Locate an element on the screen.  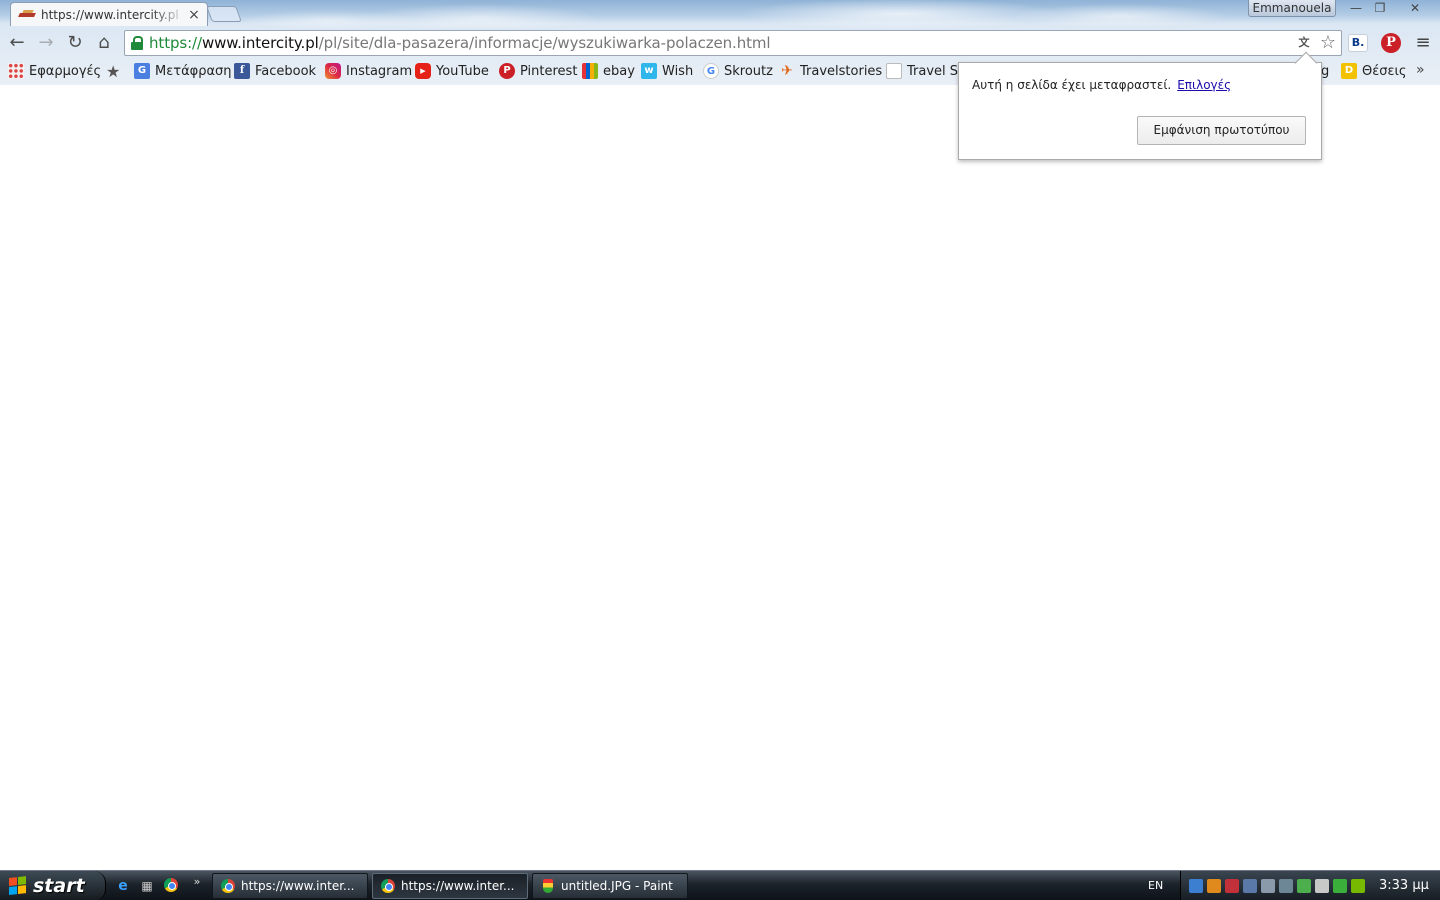
translate-message-text: Αυτή η σελίδα έχει μεταφραστεί. is located at coordinates (1072, 85).